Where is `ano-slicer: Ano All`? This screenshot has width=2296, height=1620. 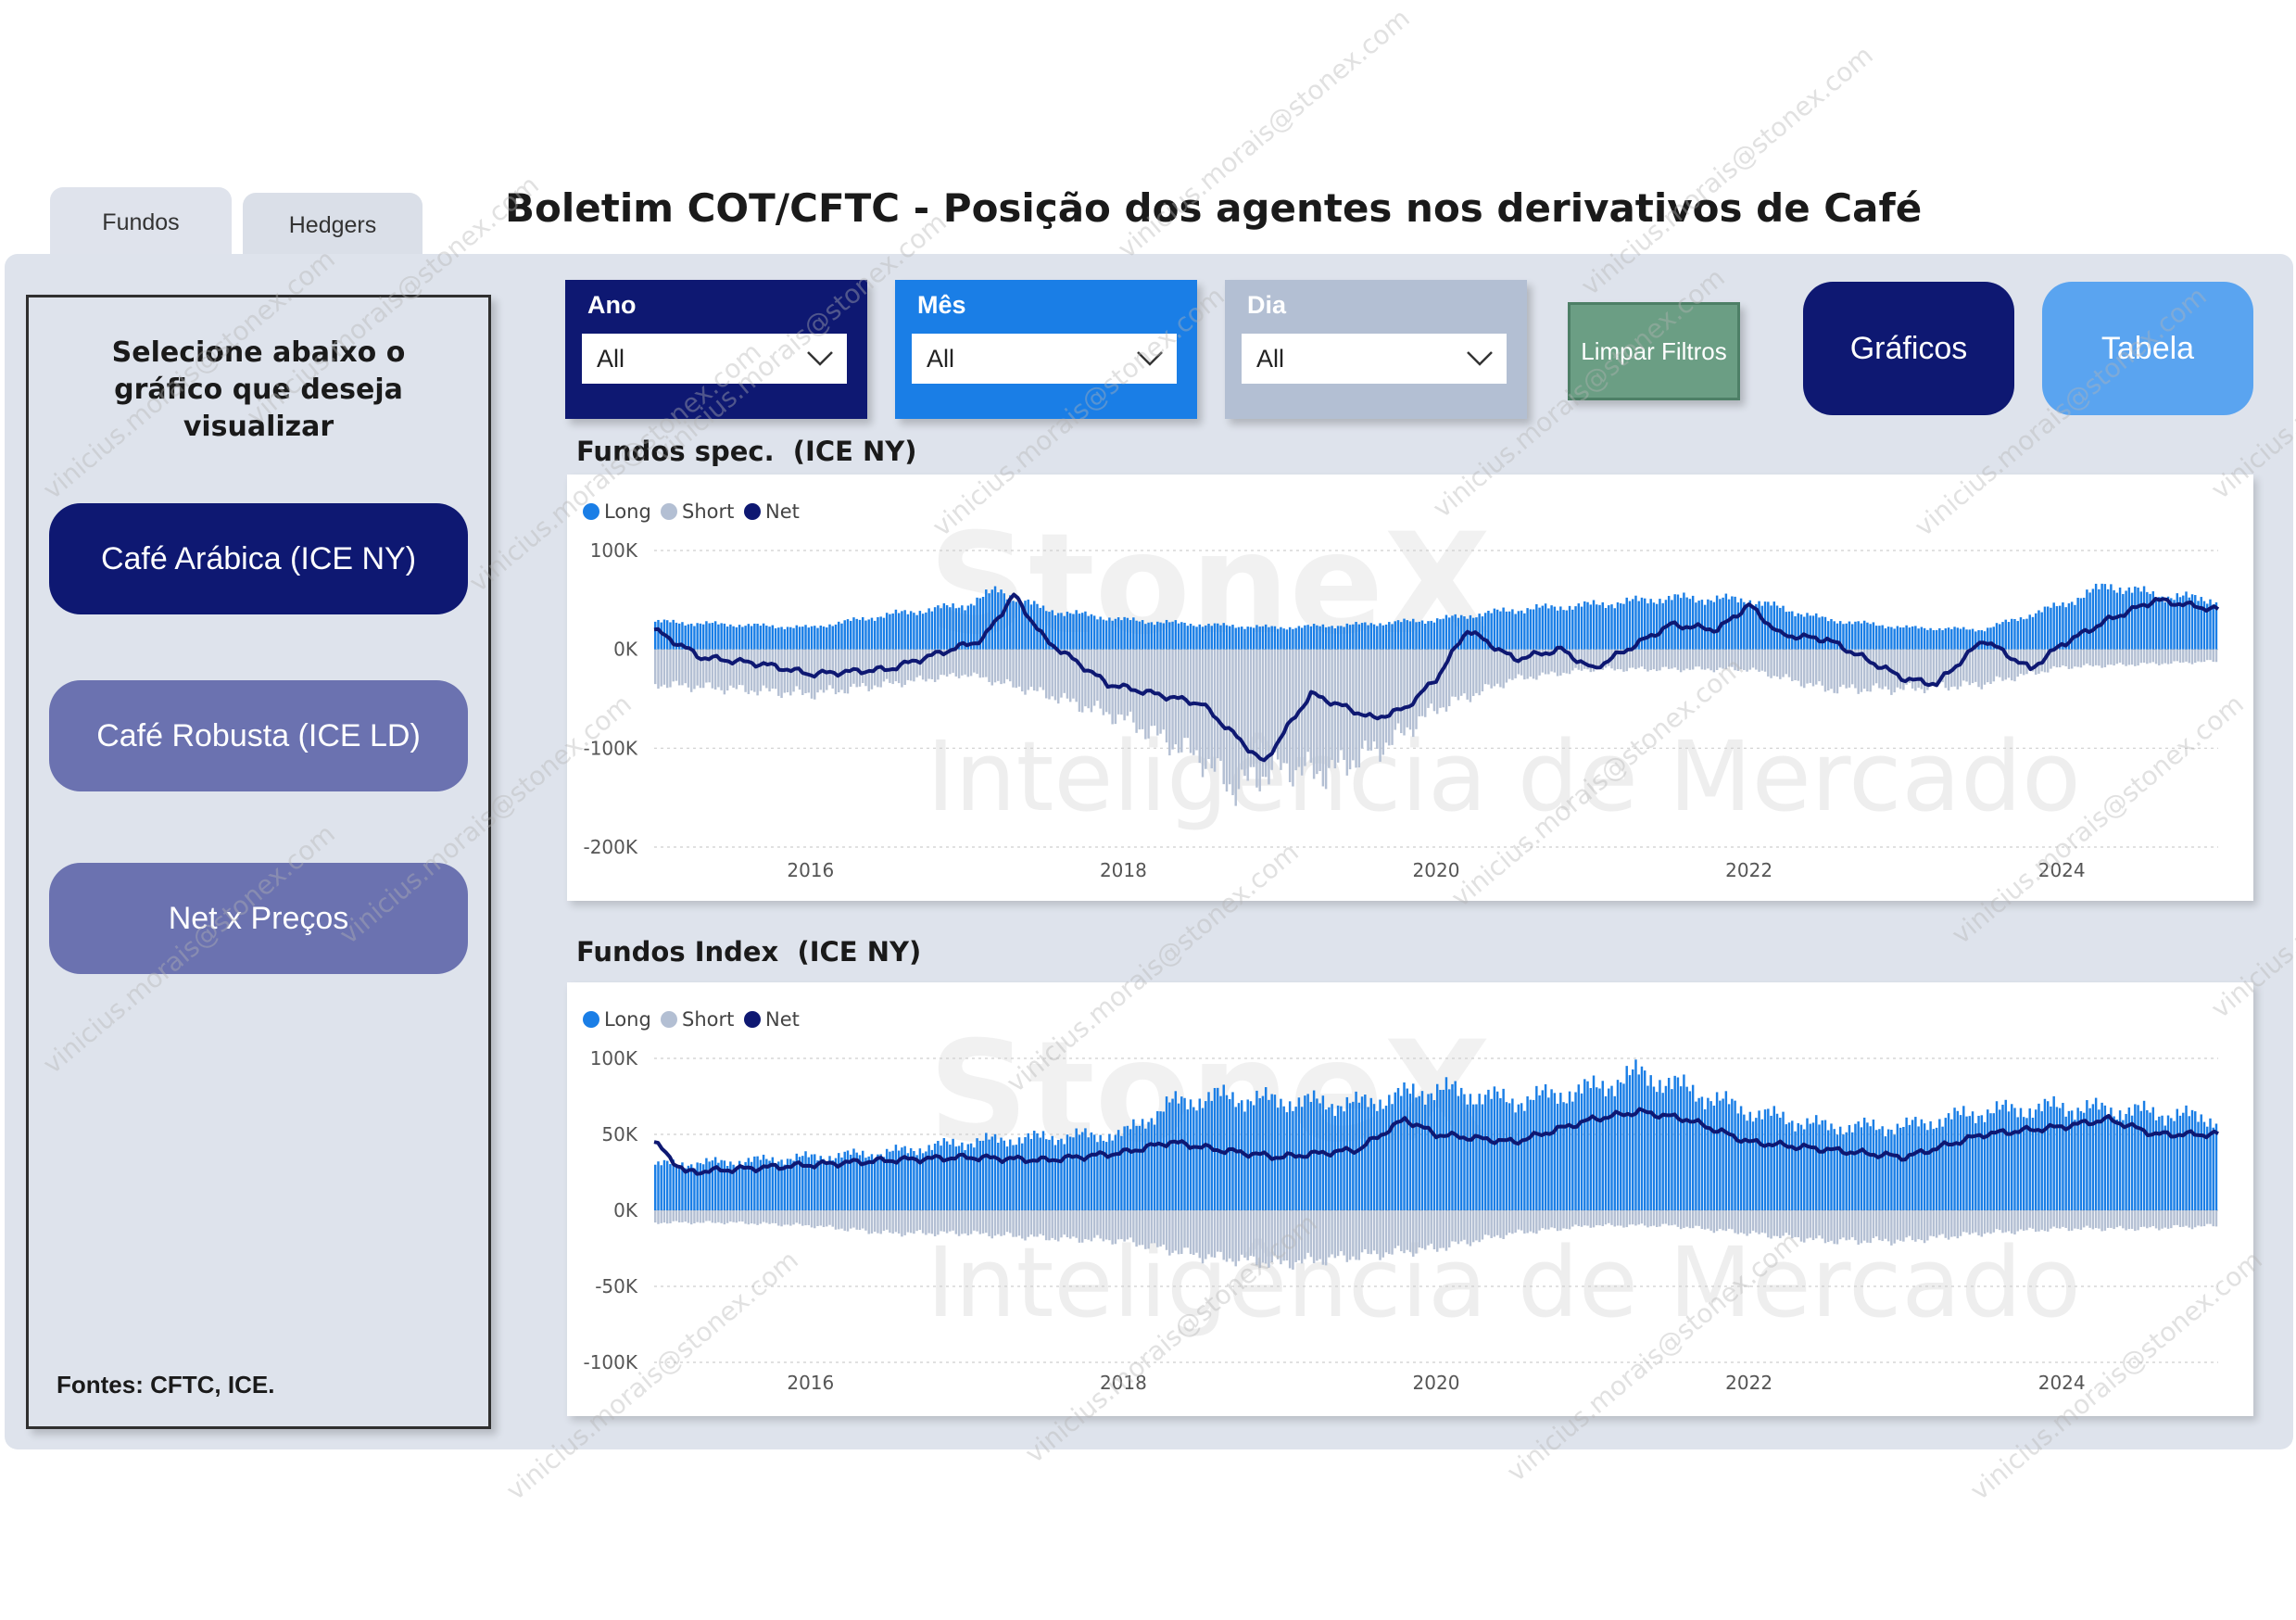 ano-slicer: Ano All is located at coordinates (716, 350).